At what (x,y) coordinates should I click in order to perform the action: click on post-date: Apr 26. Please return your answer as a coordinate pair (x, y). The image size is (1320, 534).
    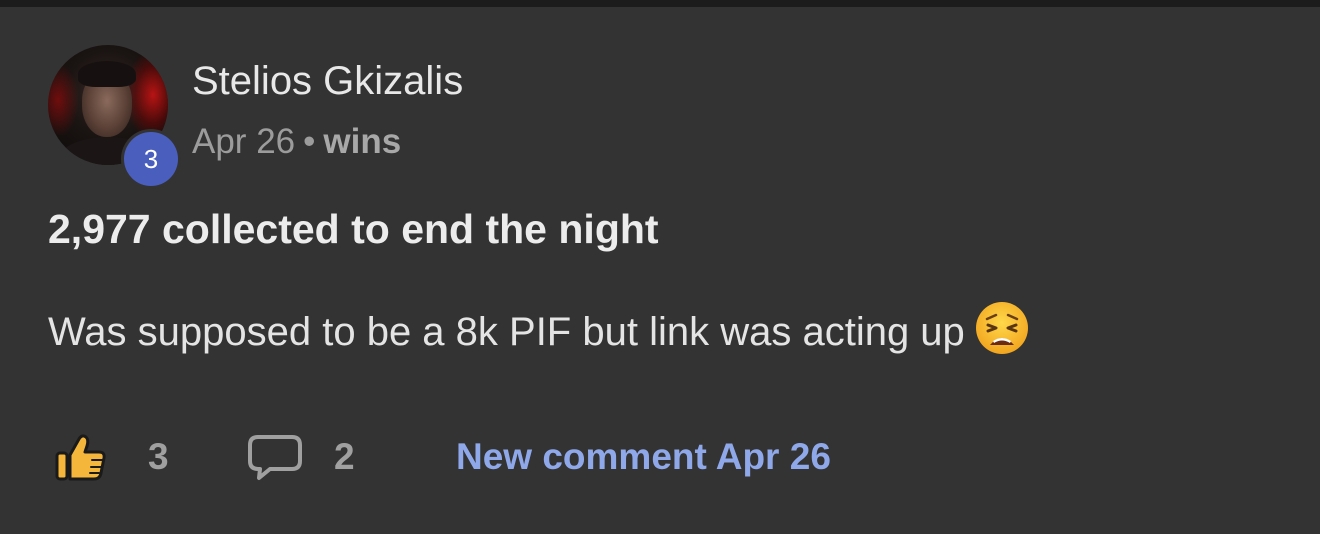
    Looking at the image, I should click on (244, 141).